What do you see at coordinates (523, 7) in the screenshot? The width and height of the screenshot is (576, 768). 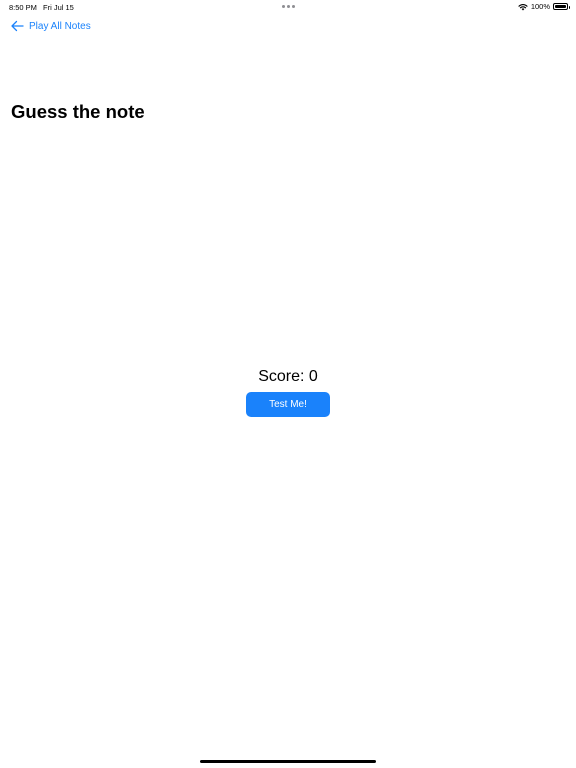 I see `wifi-icon` at bounding box center [523, 7].